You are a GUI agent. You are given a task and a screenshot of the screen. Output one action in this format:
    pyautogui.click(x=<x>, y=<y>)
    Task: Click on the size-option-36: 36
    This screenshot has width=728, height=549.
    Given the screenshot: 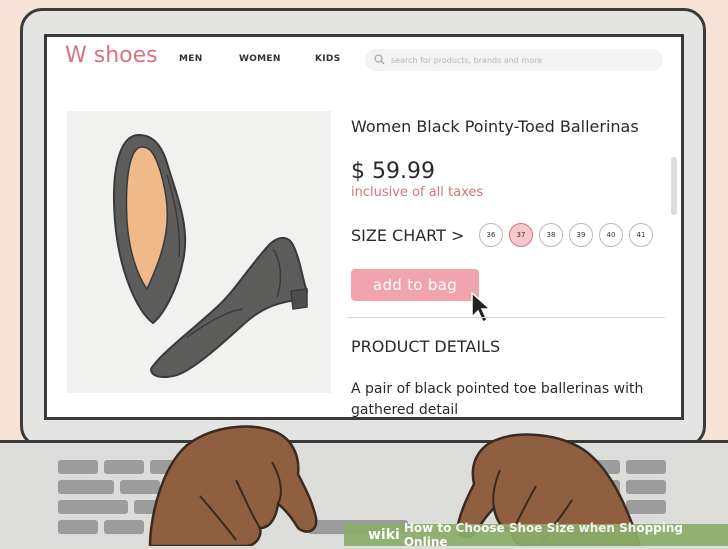 What is the action you would take?
    pyautogui.click(x=491, y=235)
    